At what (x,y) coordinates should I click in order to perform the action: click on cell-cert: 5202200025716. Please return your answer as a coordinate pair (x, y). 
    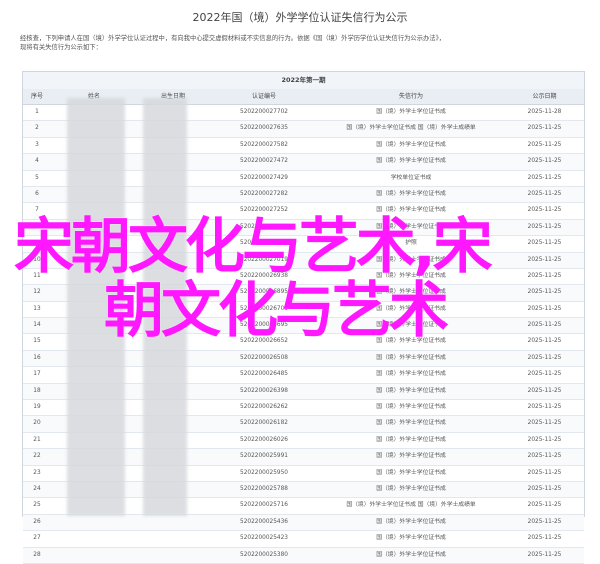
    Looking at the image, I should click on (264, 505).